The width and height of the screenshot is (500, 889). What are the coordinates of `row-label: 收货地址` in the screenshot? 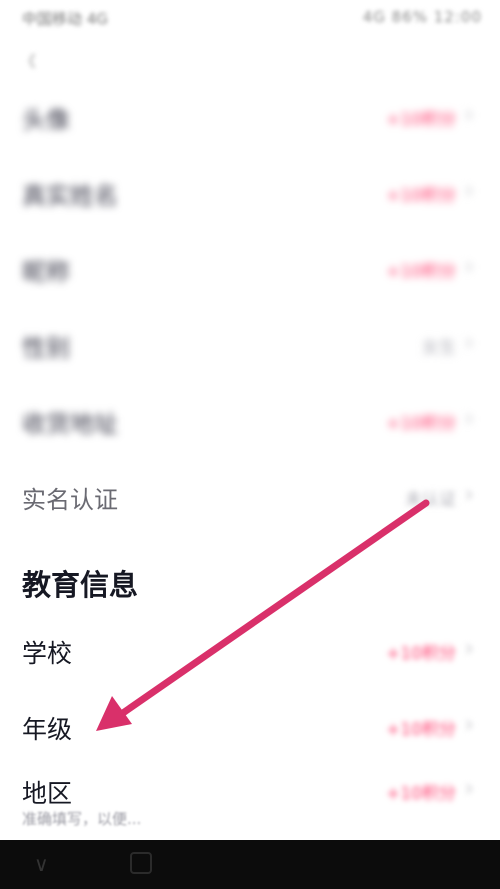 It's located at (70, 424).